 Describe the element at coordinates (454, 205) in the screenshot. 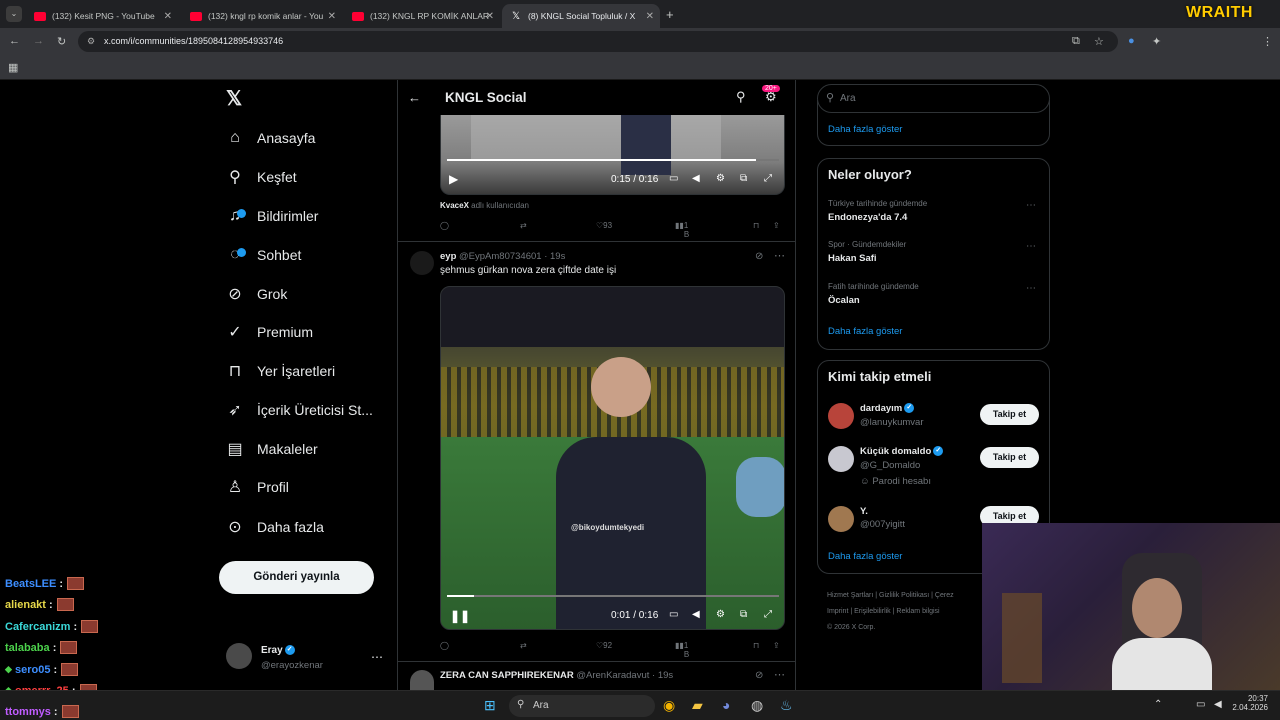

I see `source-user: KvaceX` at that location.